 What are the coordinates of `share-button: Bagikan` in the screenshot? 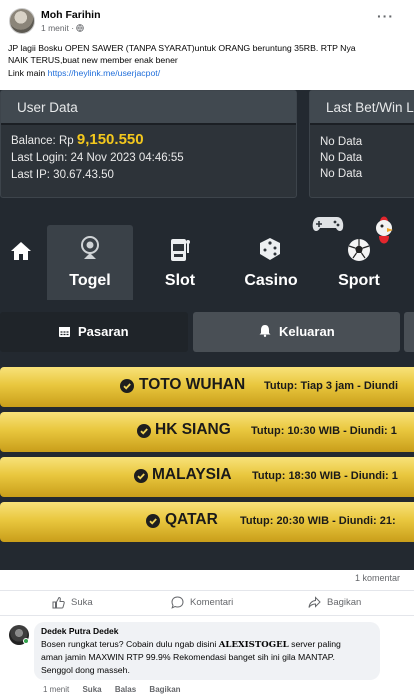 It's located at (335, 602).